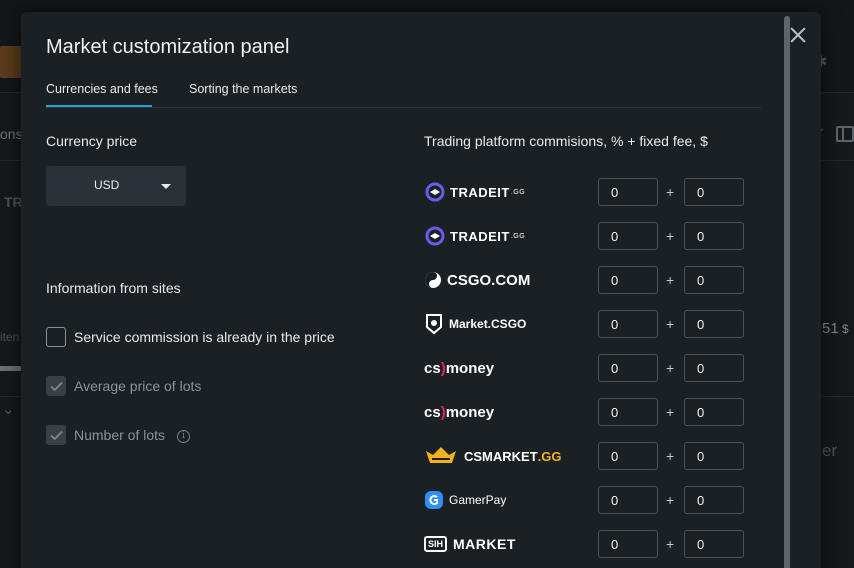  I want to click on platform-logo-csgo-com: CSGO.COM, so click(477, 280).